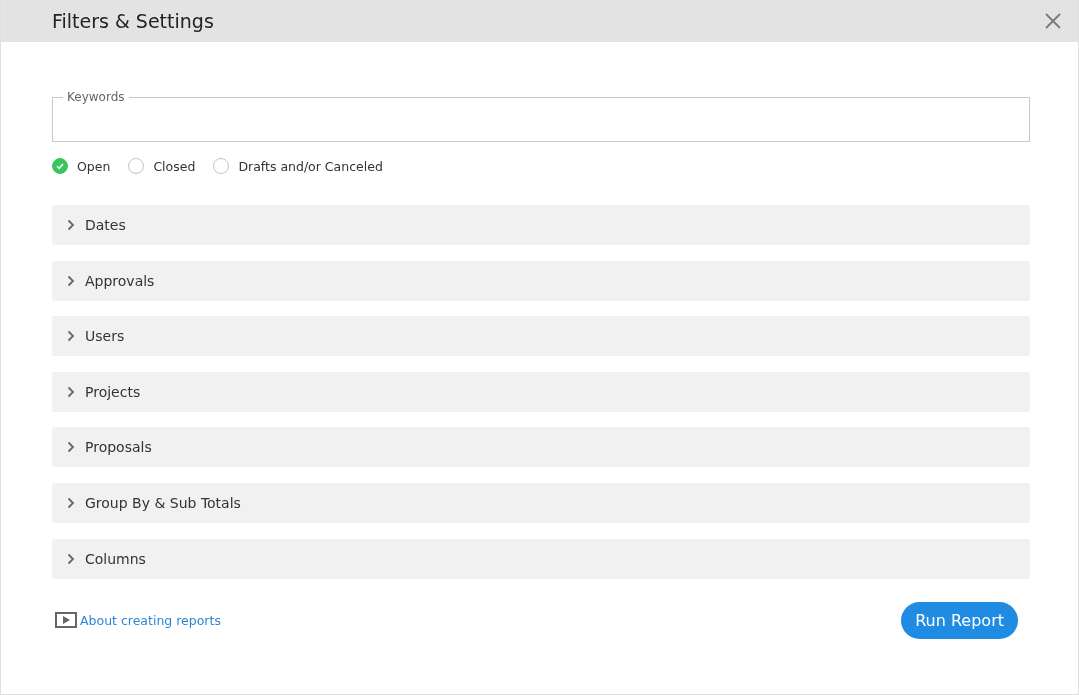  I want to click on section-title: Projects, so click(113, 391).